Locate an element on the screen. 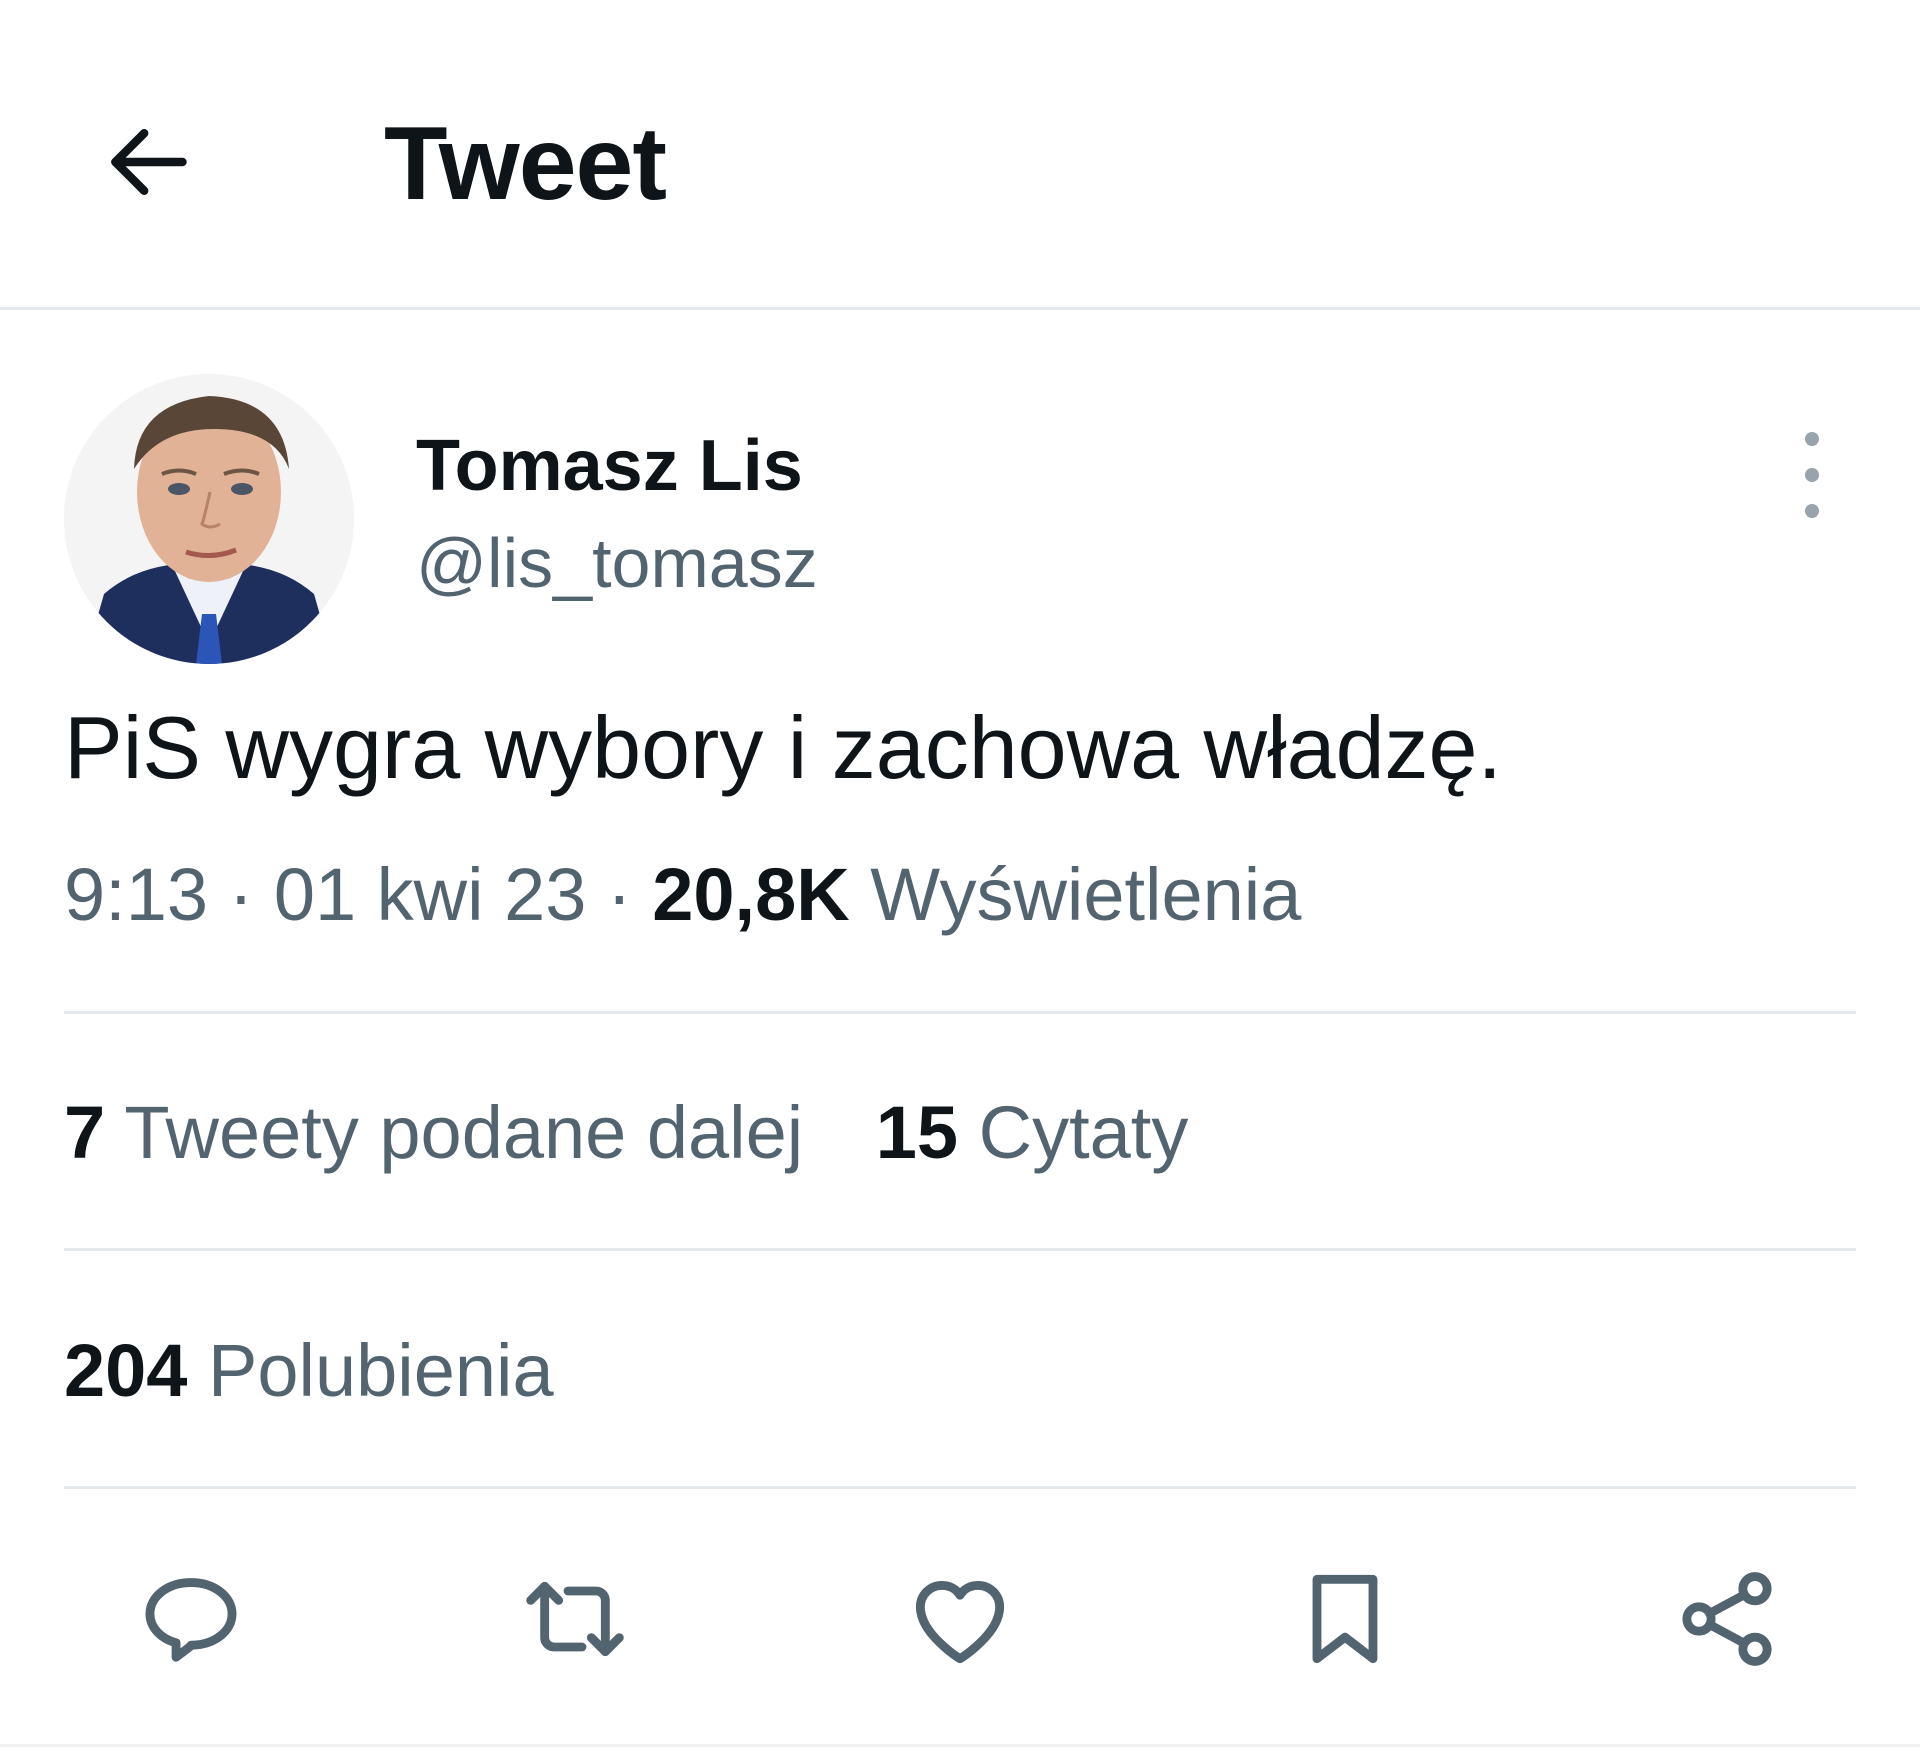 This screenshot has height=1752, width=1920. tweet-date: 01 kwi 23 is located at coordinates (430, 894).